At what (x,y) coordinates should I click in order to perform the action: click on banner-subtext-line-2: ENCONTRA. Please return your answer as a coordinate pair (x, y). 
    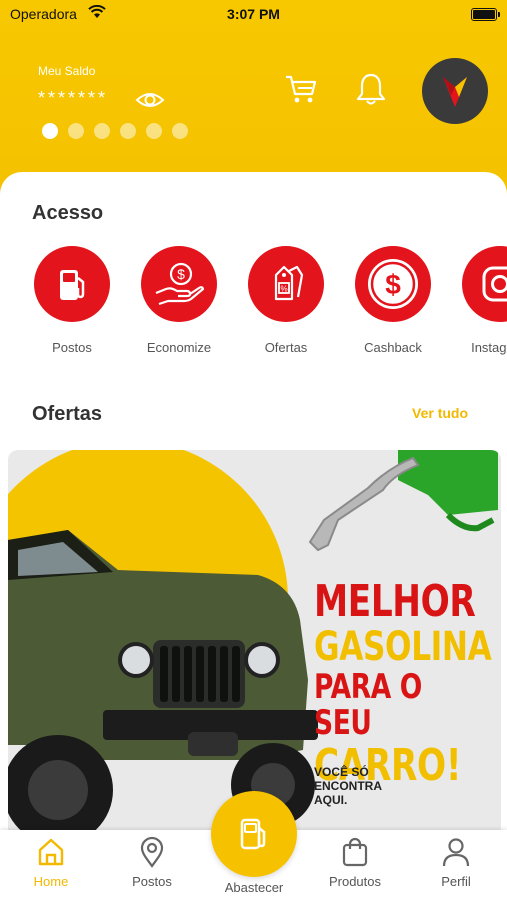
    Looking at the image, I should click on (348, 785).